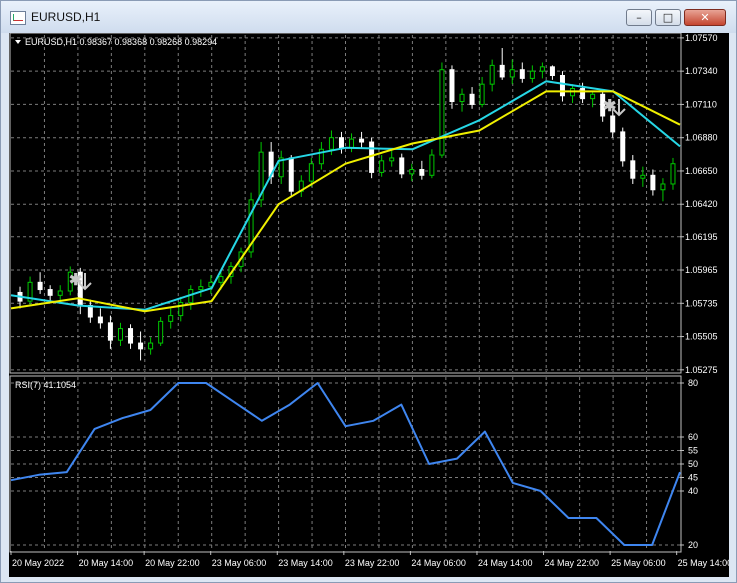 This screenshot has width=737, height=583. Describe the element at coordinates (638, 563) in the screenshot. I see `time-tick-label: 25 May 06:00` at that location.